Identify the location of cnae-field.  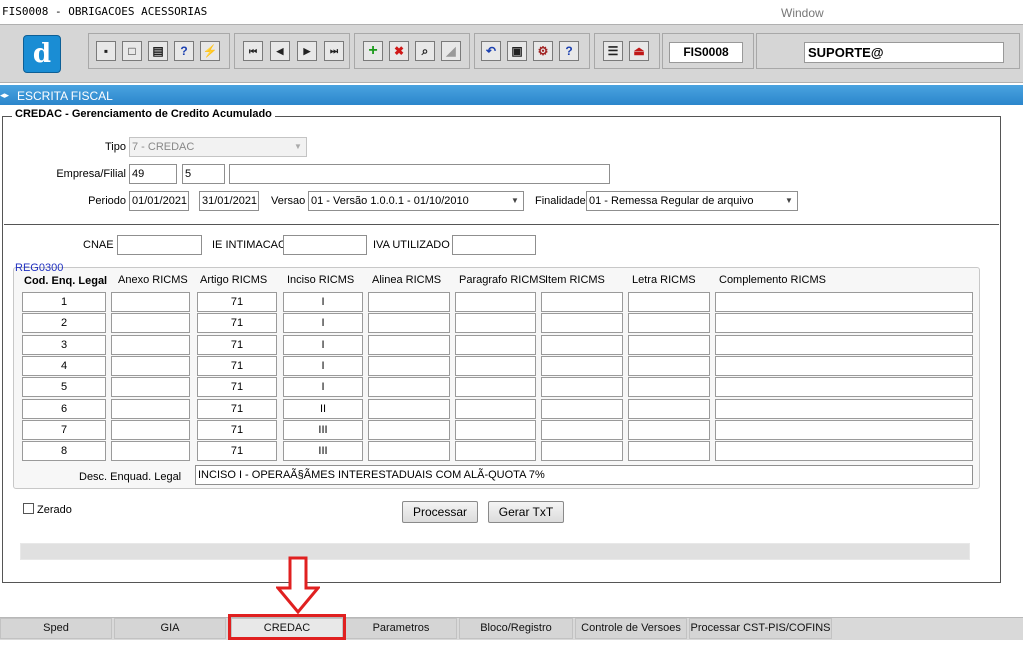
(159, 245).